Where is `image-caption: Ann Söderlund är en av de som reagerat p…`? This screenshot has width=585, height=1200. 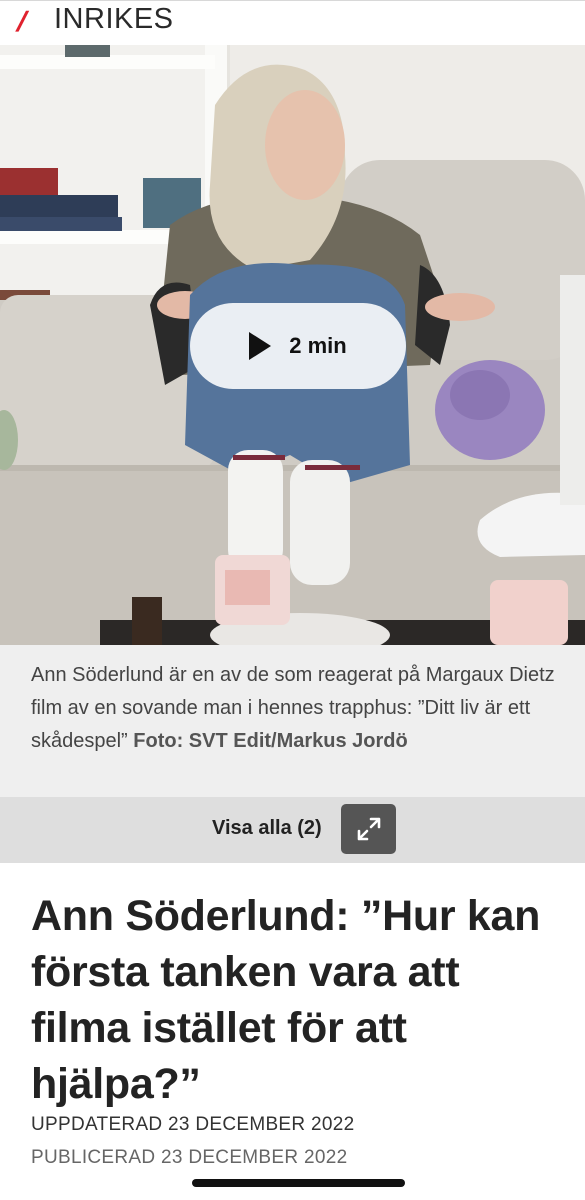 image-caption: Ann Söderlund är en av de som reagerat p… is located at coordinates (292, 721).